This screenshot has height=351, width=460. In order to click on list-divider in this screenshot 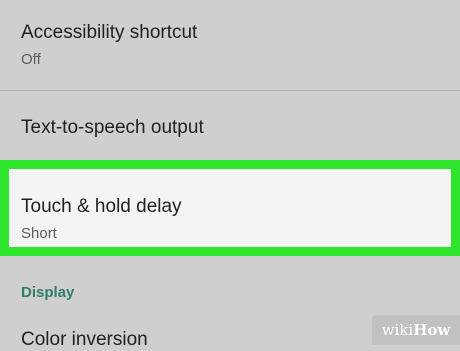, I will do `click(230, 90)`.